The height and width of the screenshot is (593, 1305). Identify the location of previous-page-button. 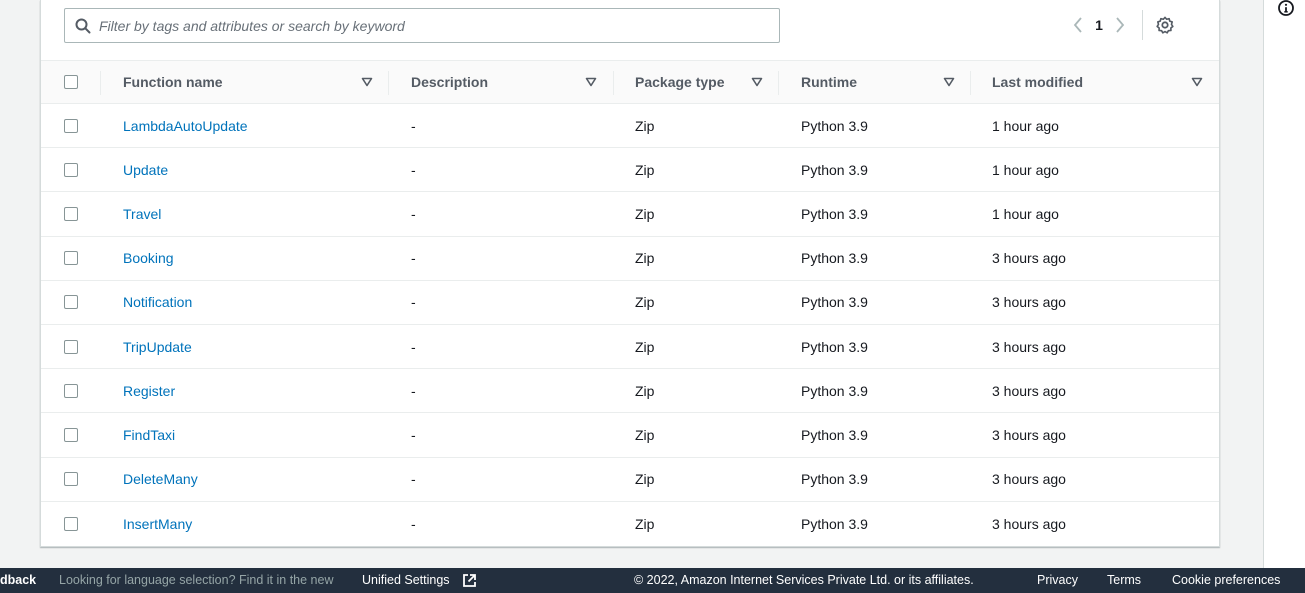
(1078, 25).